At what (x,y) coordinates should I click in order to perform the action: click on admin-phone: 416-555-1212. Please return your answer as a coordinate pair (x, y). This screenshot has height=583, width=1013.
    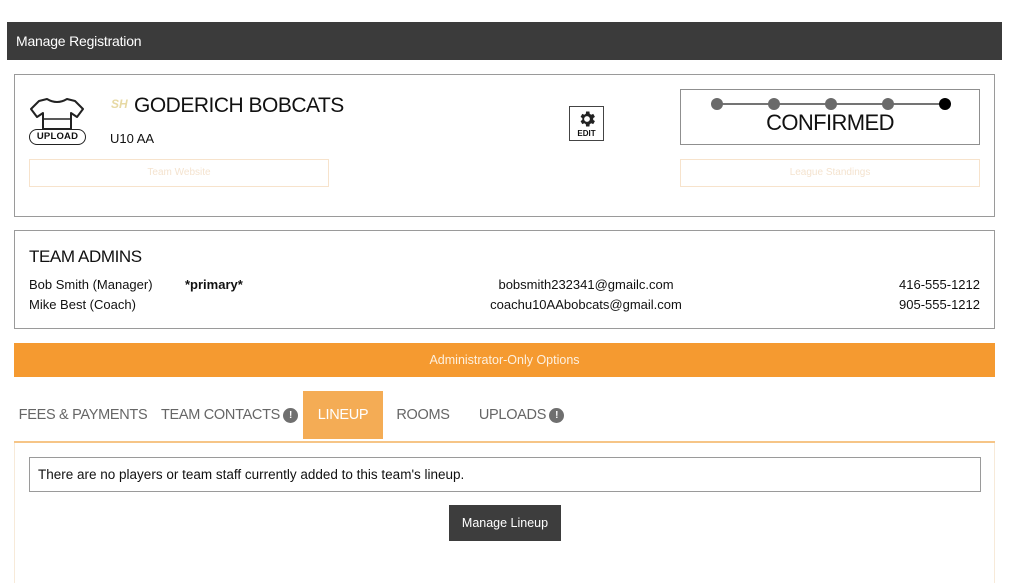
    Looking at the image, I should click on (939, 284).